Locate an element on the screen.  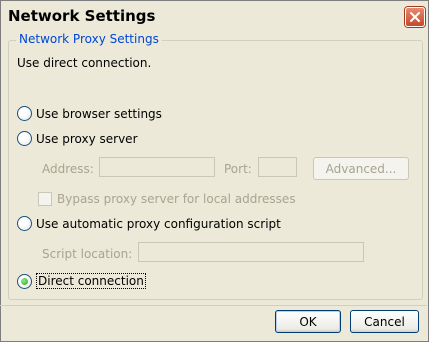
address-input is located at coordinates (157, 167).